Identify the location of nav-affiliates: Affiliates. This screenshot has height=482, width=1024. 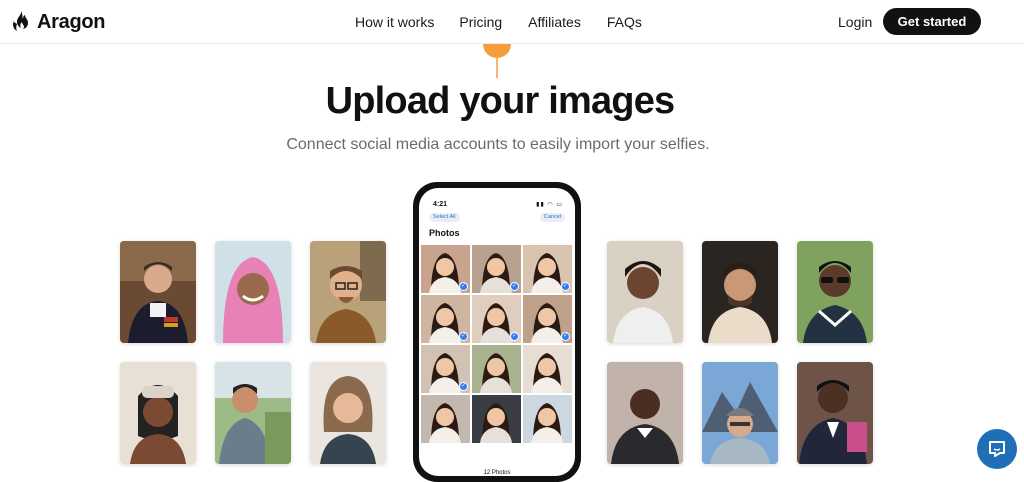
(554, 22).